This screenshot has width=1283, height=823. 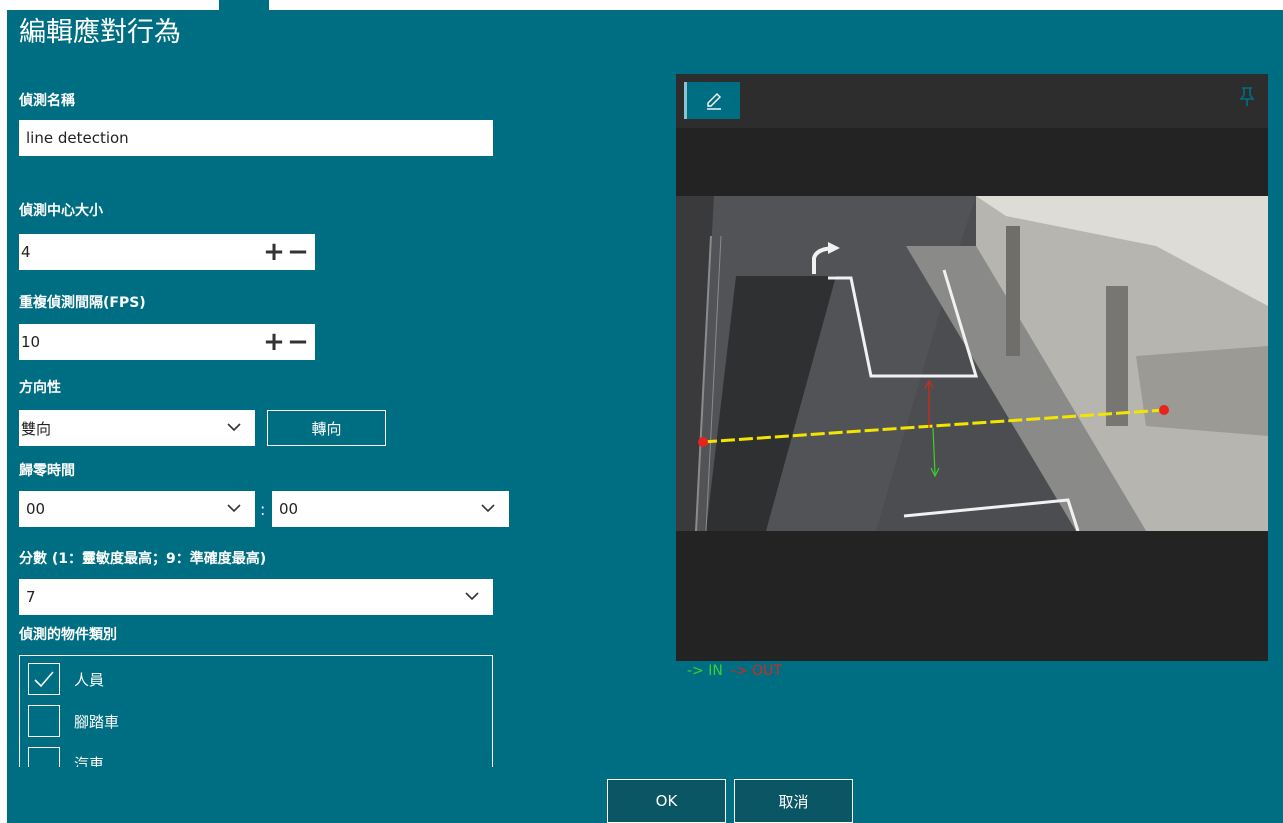 I want to click on object-class-car: 汽車, so click(x=66, y=756).